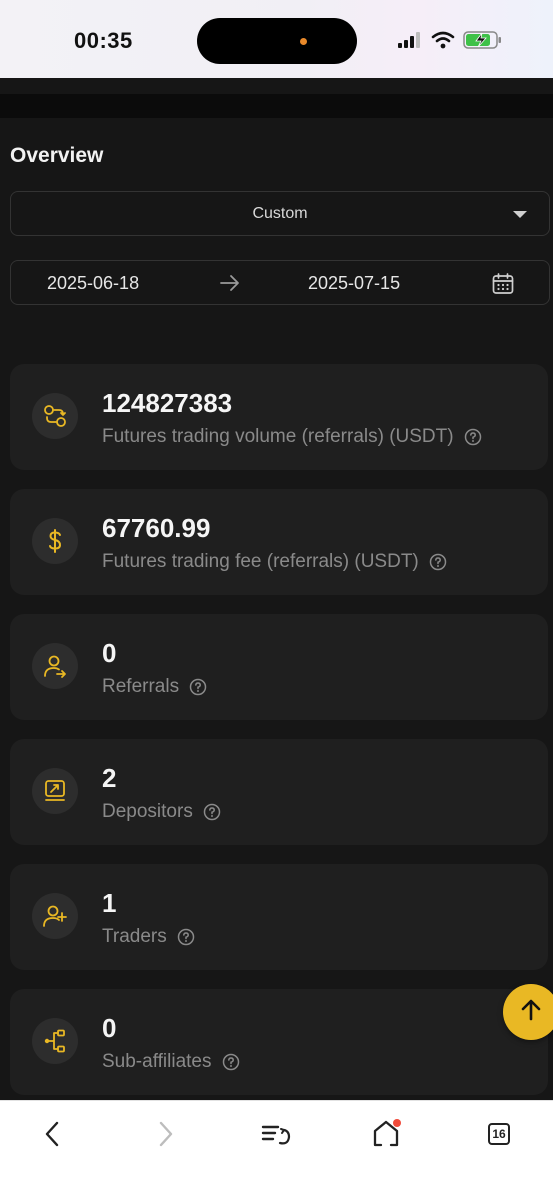 The height and width of the screenshot is (1200, 553). Describe the element at coordinates (147, 811) in the screenshot. I see `stat-label: Depositors` at that location.